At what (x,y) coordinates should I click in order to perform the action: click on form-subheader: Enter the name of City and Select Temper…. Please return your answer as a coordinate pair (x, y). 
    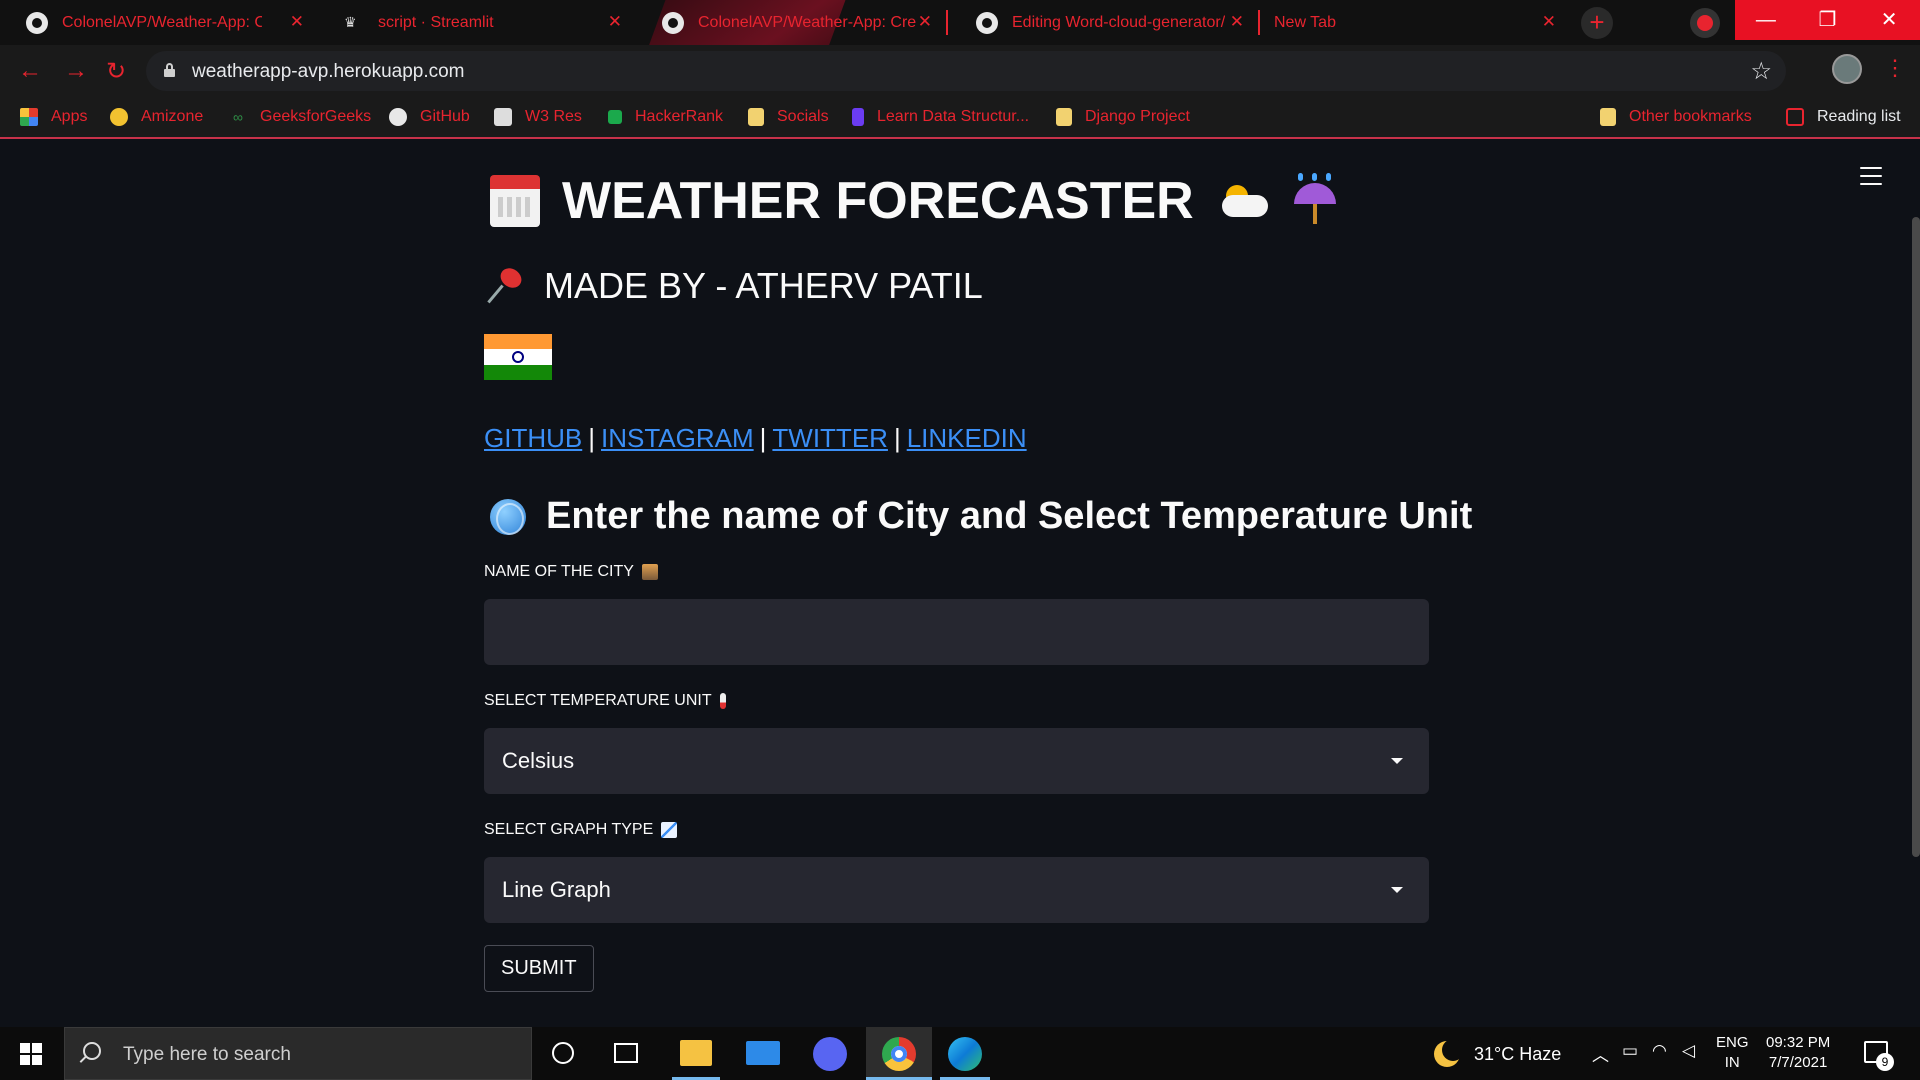
    Looking at the image, I should click on (981, 516).